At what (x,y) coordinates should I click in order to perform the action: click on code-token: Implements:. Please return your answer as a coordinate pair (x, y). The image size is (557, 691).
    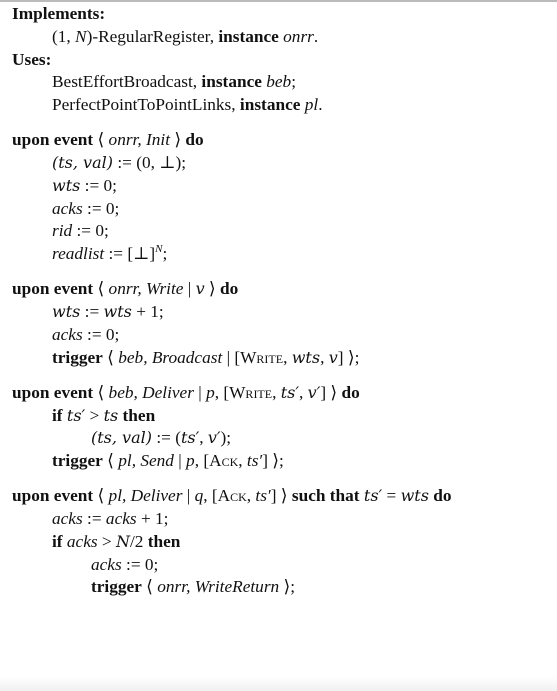
    Looking at the image, I should click on (59, 13).